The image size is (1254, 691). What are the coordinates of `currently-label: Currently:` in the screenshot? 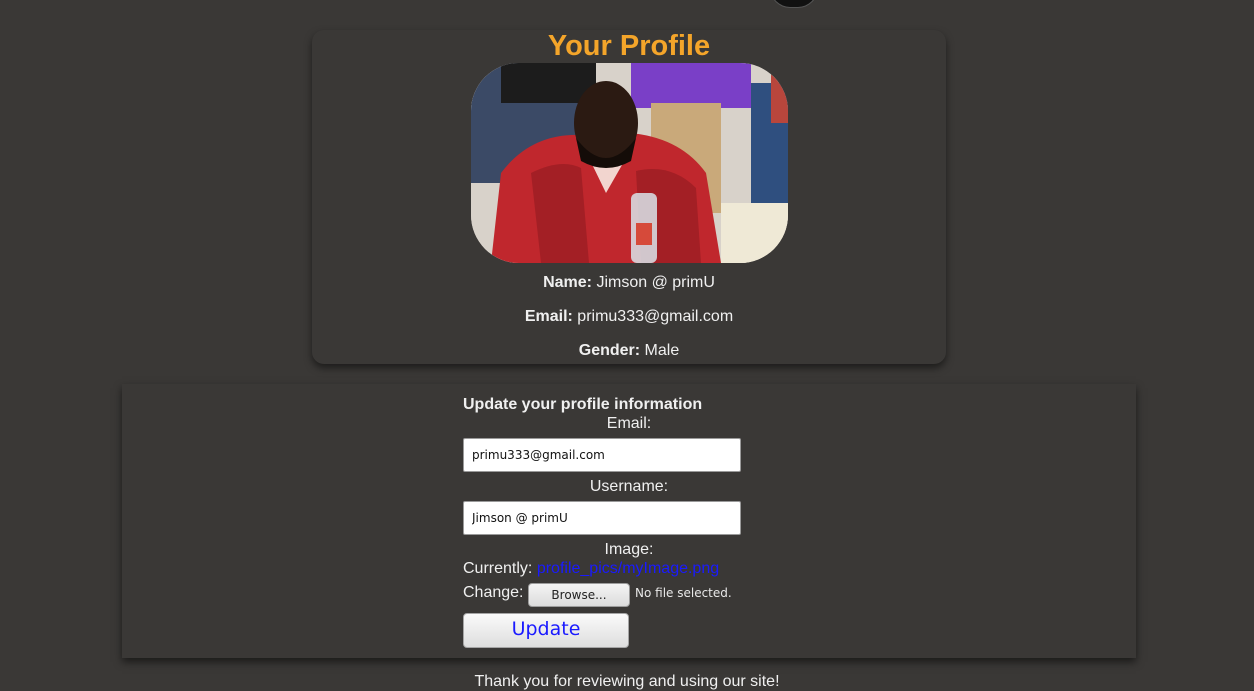 It's located at (498, 568).